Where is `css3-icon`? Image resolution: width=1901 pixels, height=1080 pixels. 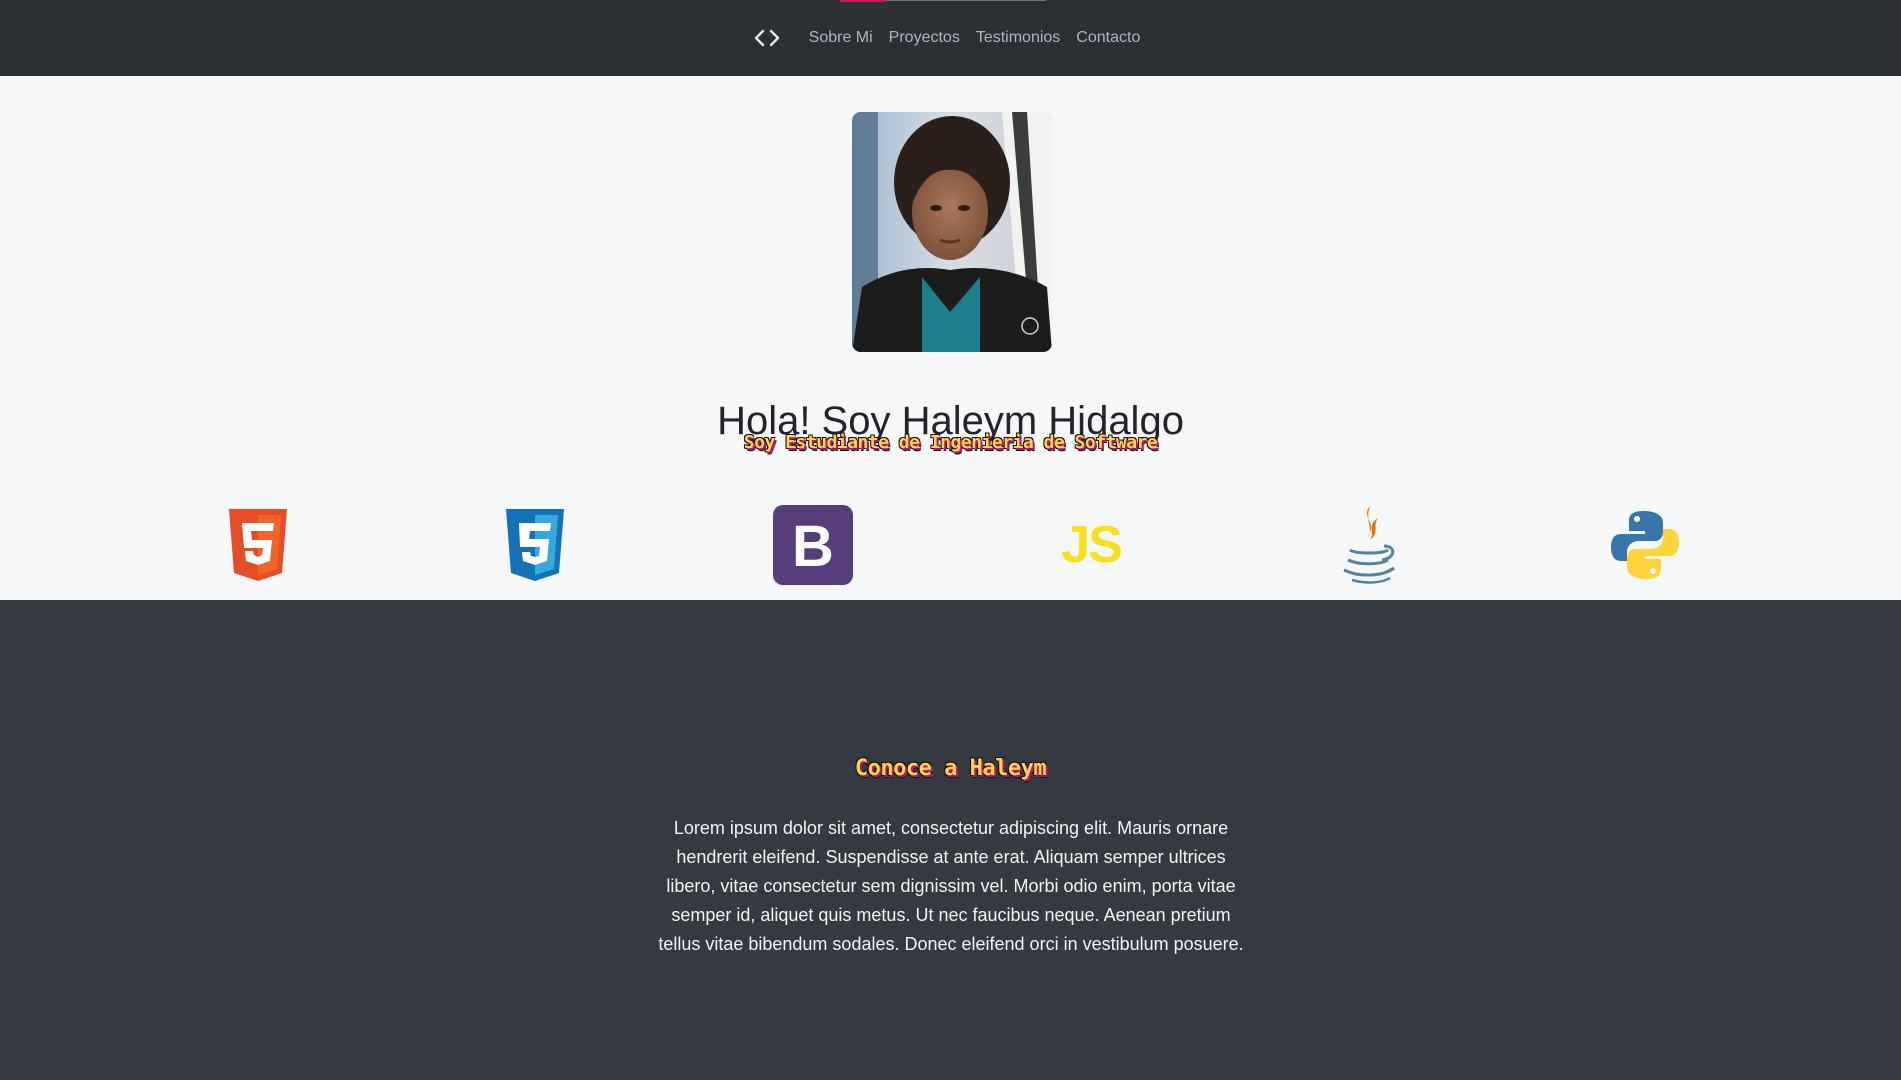
css3-icon is located at coordinates (535, 545).